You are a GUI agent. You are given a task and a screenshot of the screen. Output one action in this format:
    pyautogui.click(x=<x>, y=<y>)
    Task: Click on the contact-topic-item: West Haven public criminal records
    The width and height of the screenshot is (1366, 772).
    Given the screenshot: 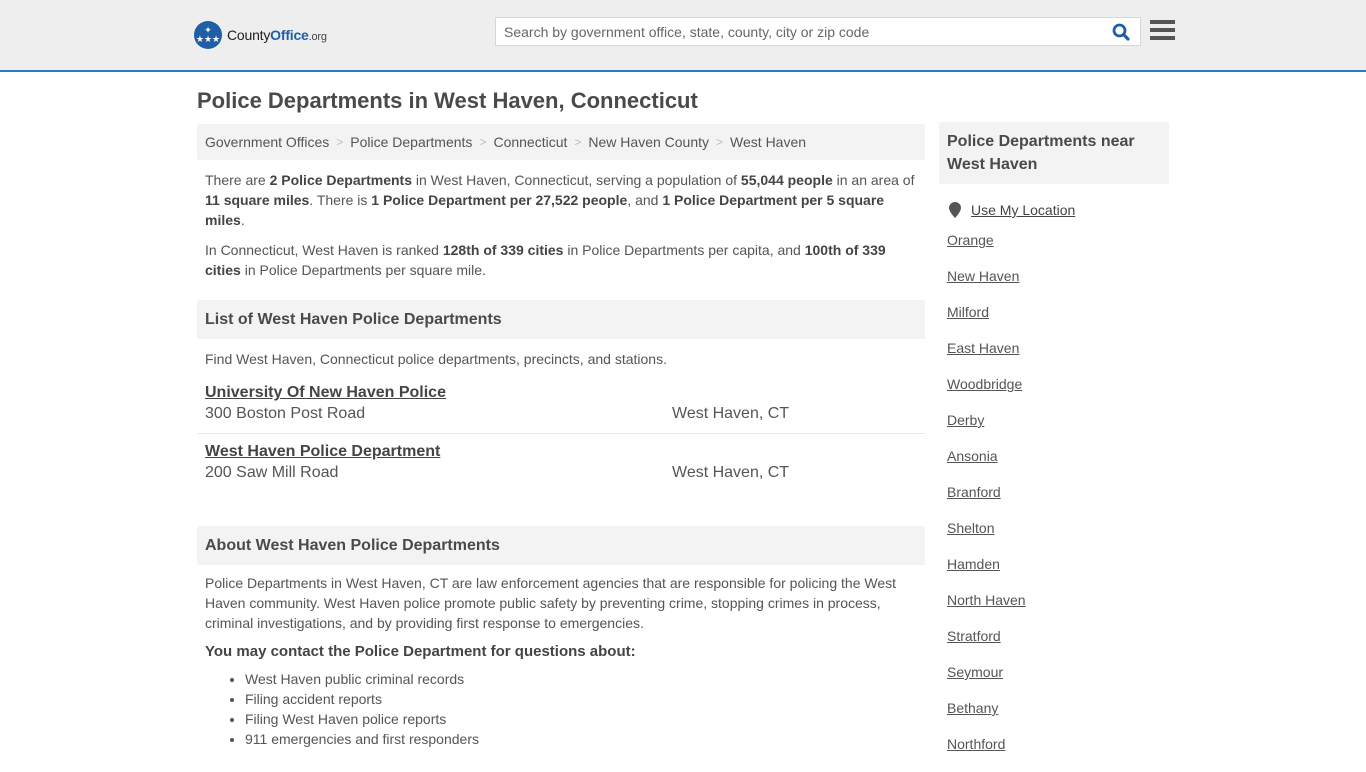 What is the action you would take?
    pyautogui.click(x=585, y=679)
    